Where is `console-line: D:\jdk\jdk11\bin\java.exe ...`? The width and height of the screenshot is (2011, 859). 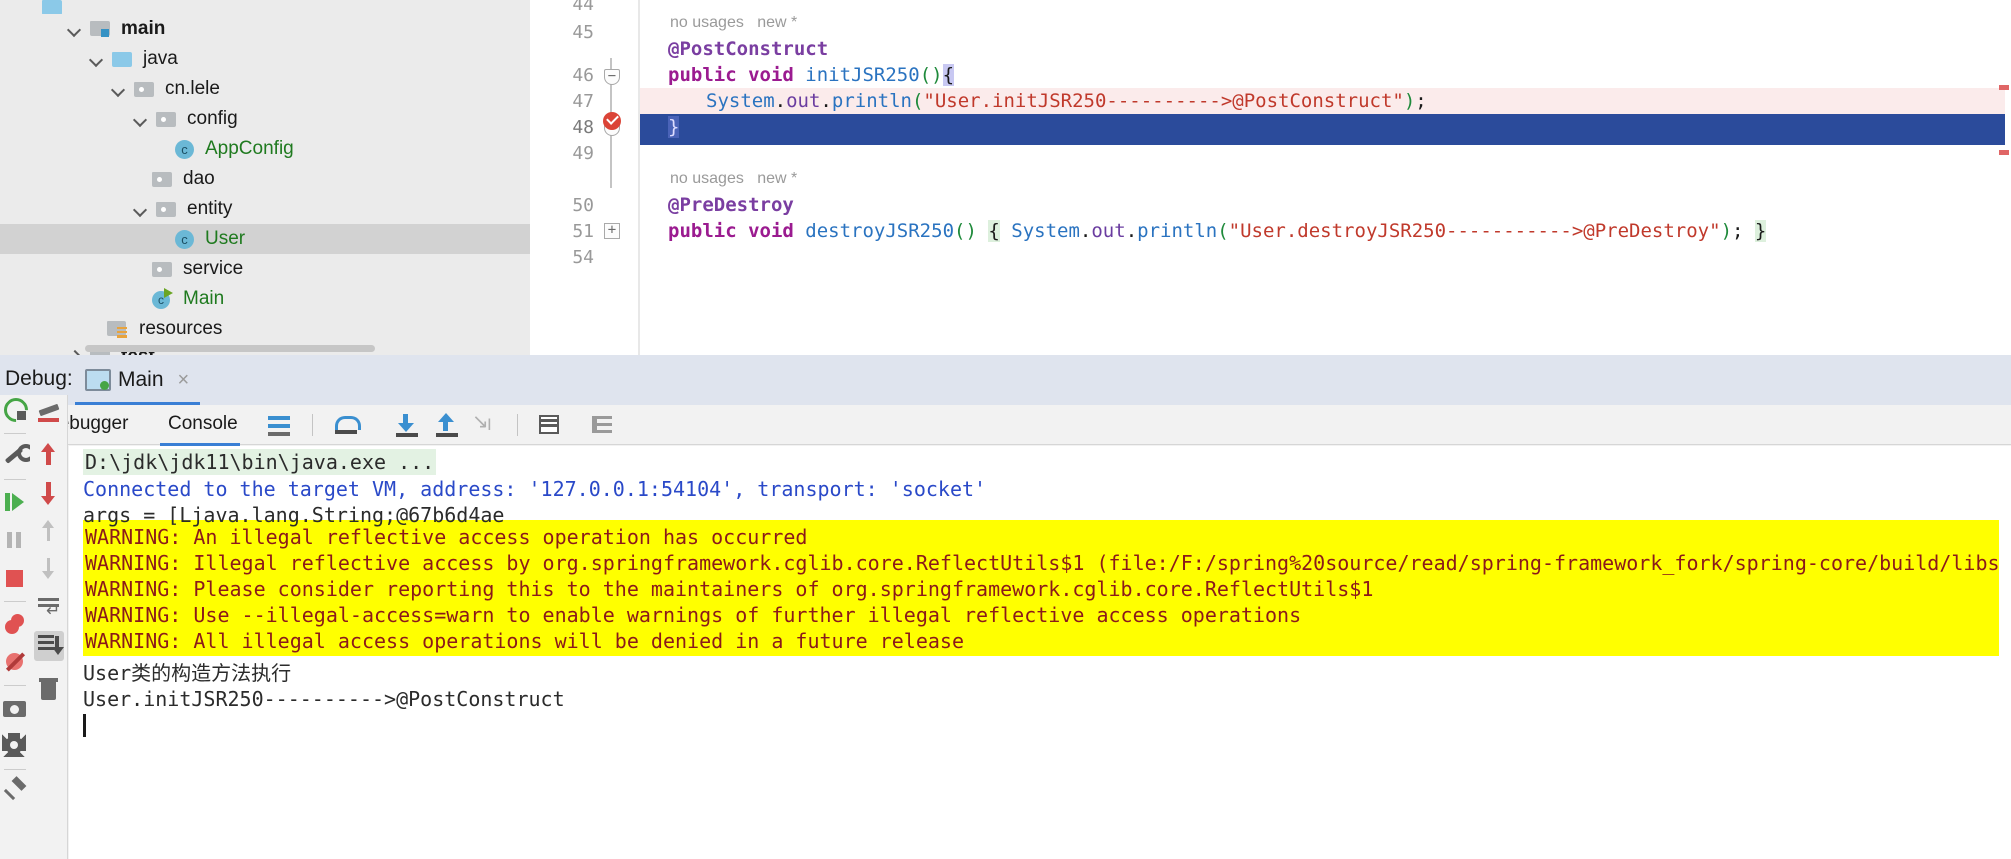
console-line: D:\jdk\jdk11\bin\java.exe ... is located at coordinates (260, 462).